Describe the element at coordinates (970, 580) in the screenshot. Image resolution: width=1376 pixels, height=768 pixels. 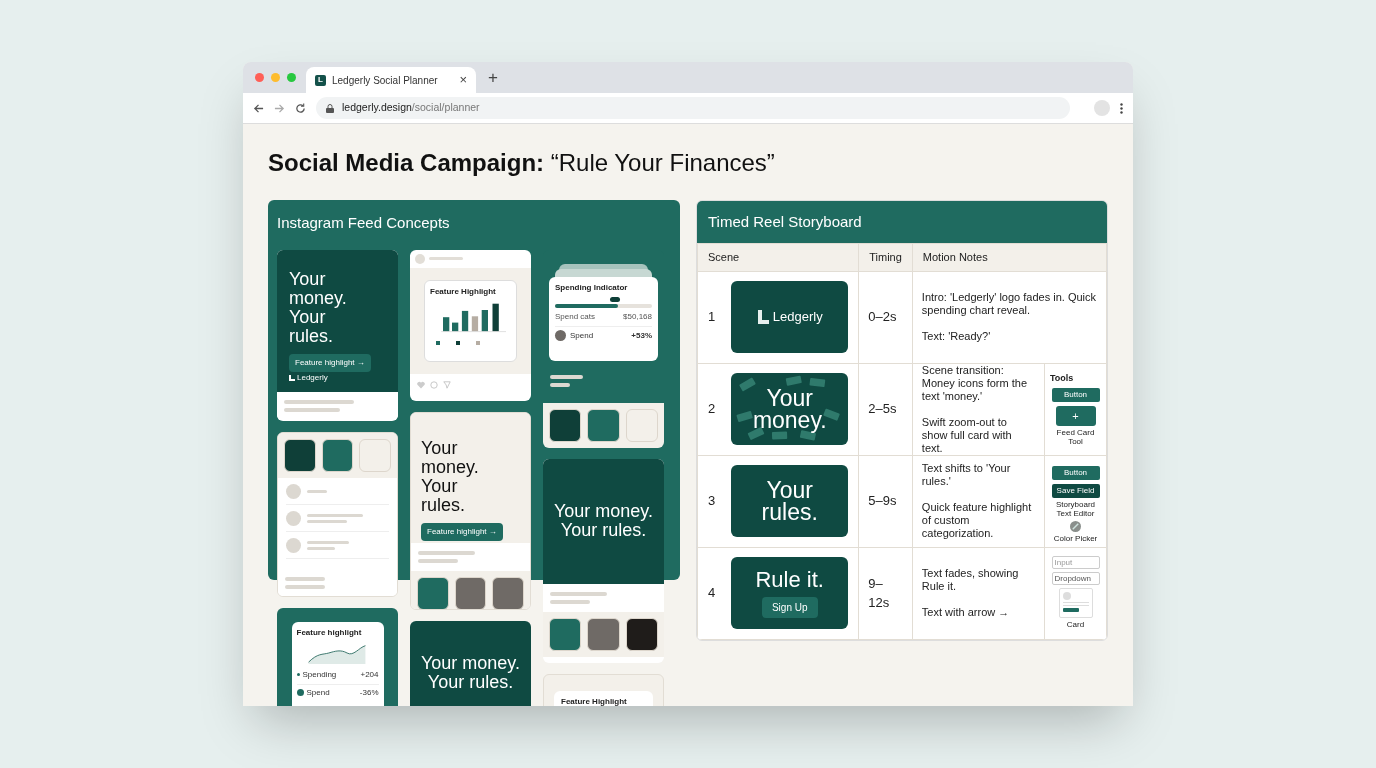
I see `motion-note: Text fades, showing Rule it.` at that location.